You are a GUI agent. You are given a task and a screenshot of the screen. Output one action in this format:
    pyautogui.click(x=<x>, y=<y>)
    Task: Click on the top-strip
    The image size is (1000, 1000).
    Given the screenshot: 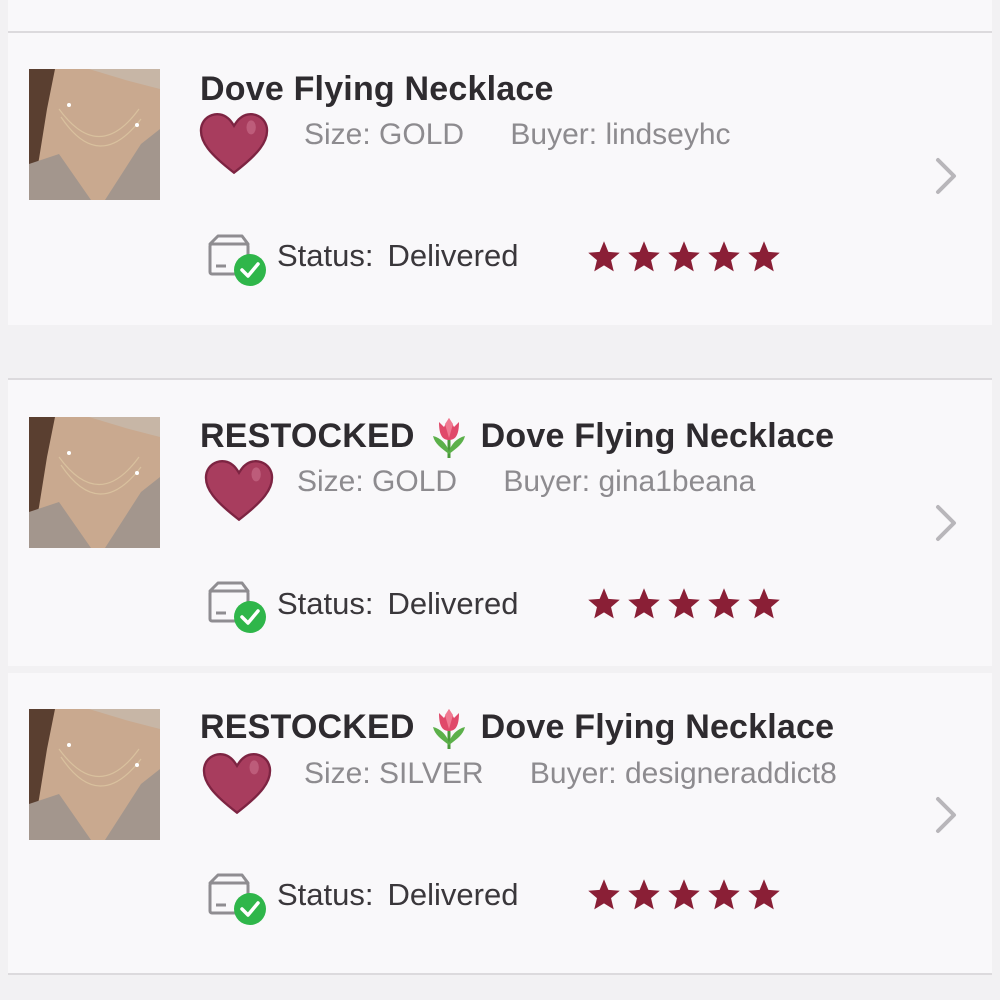 What is the action you would take?
    pyautogui.click(x=500, y=15)
    